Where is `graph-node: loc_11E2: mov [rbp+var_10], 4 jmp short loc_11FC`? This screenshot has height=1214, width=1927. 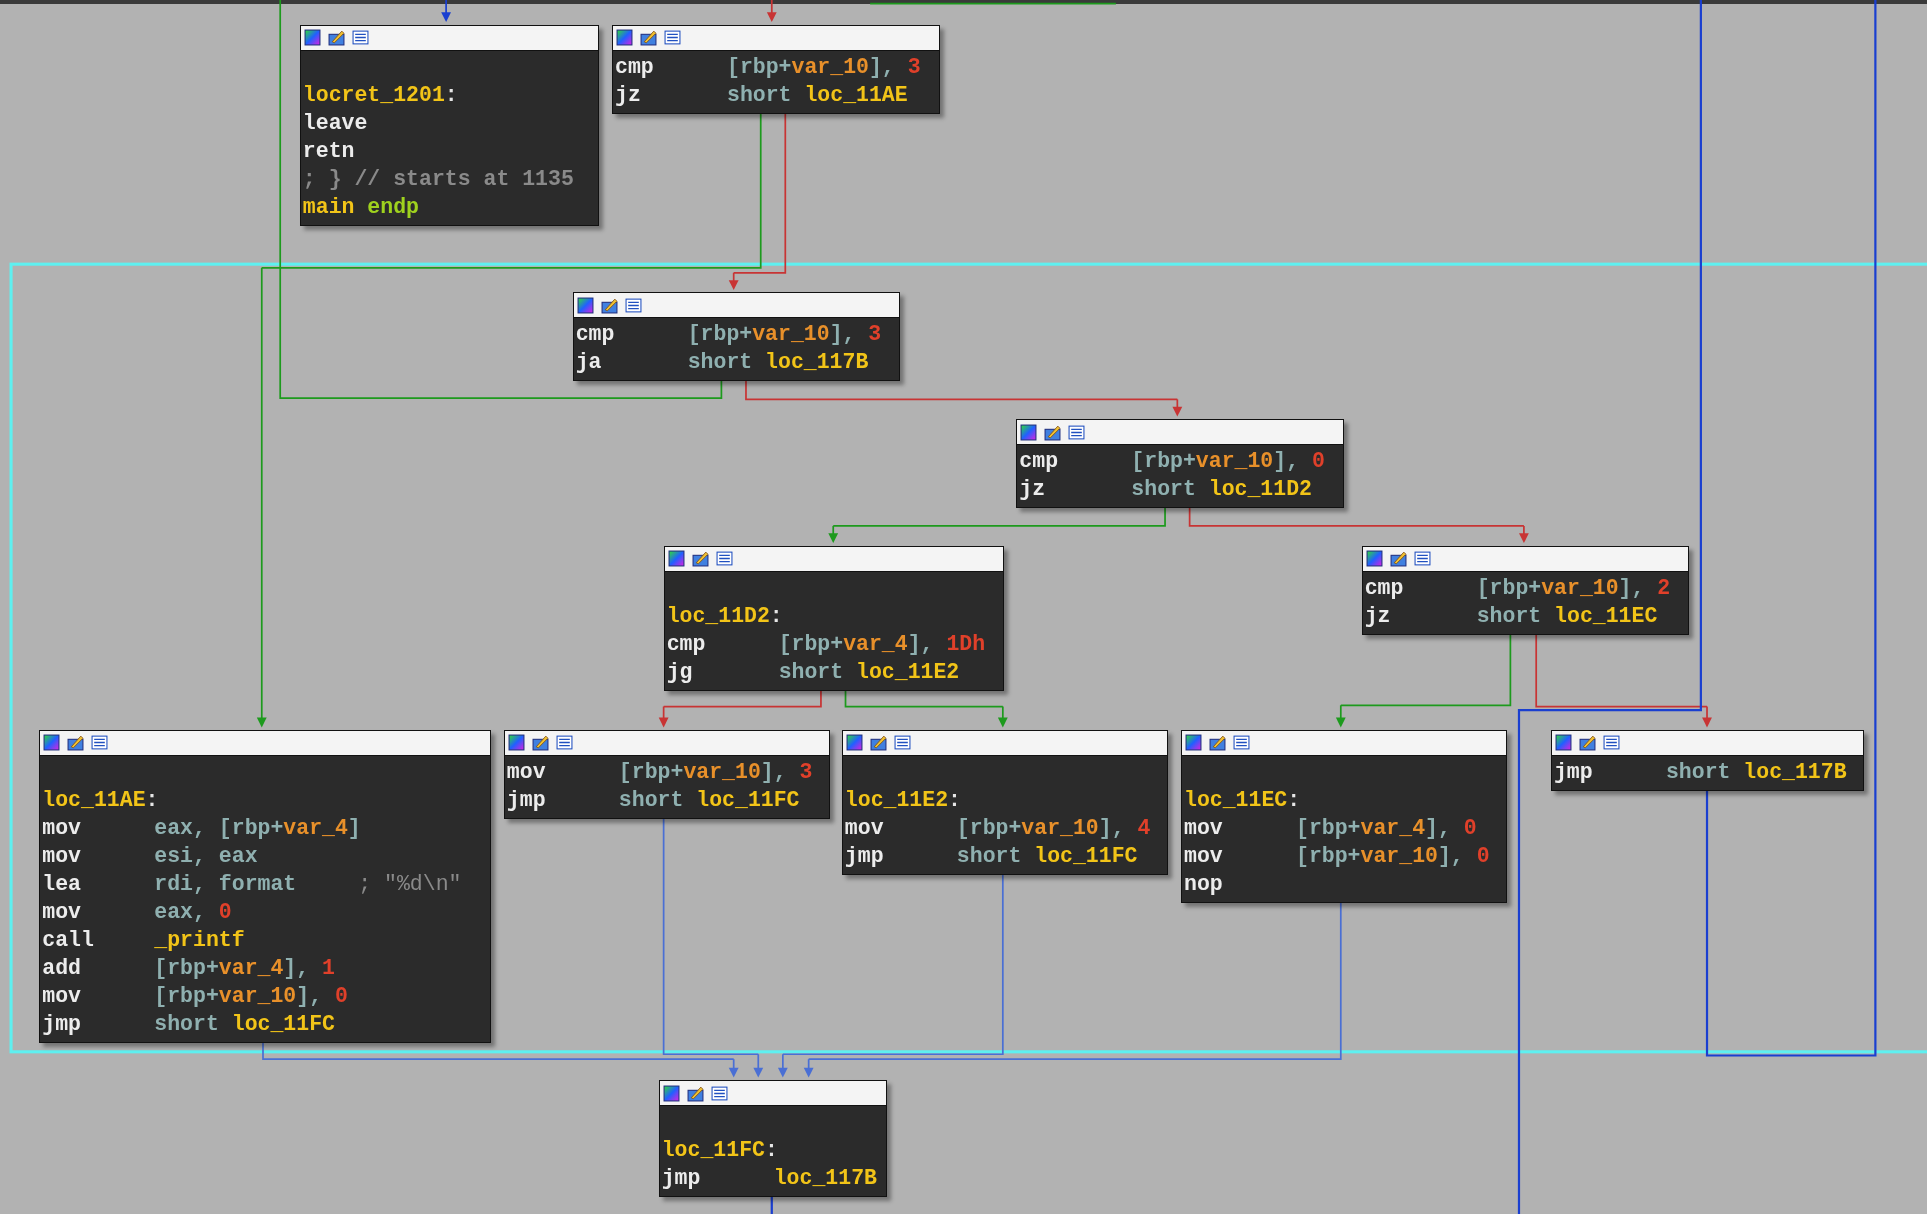
graph-node: loc_11E2: mov [rbp+var_10], 4 jmp short loc_11FC is located at coordinates (1005, 802).